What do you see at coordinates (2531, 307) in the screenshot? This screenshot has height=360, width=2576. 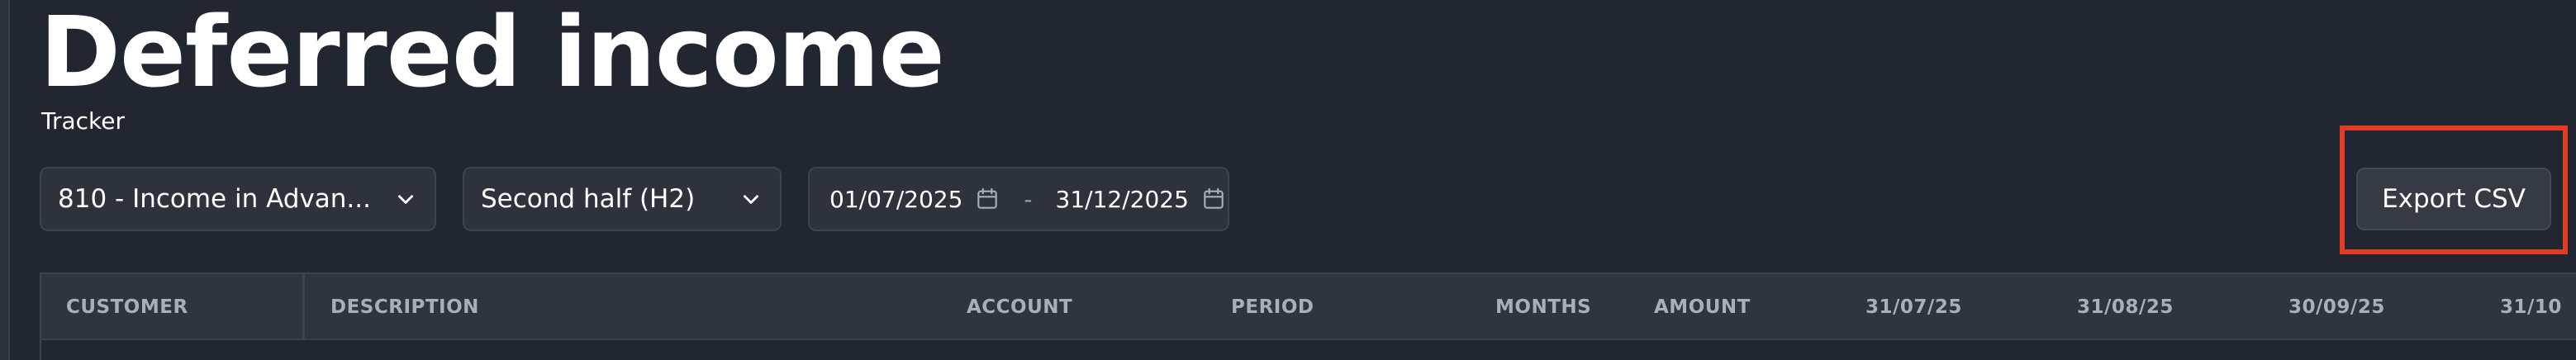 I see `column-header-month-4: 31/10` at bounding box center [2531, 307].